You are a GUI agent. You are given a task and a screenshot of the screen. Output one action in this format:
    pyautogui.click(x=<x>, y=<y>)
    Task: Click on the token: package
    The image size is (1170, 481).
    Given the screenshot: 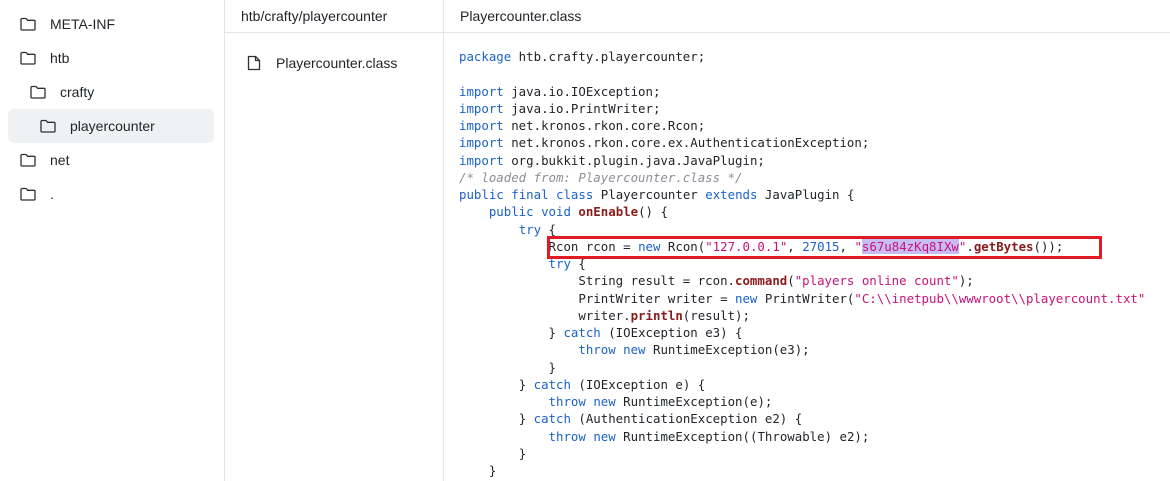 What is the action you would take?
    pyautogui.click(x=485, y=56)
    